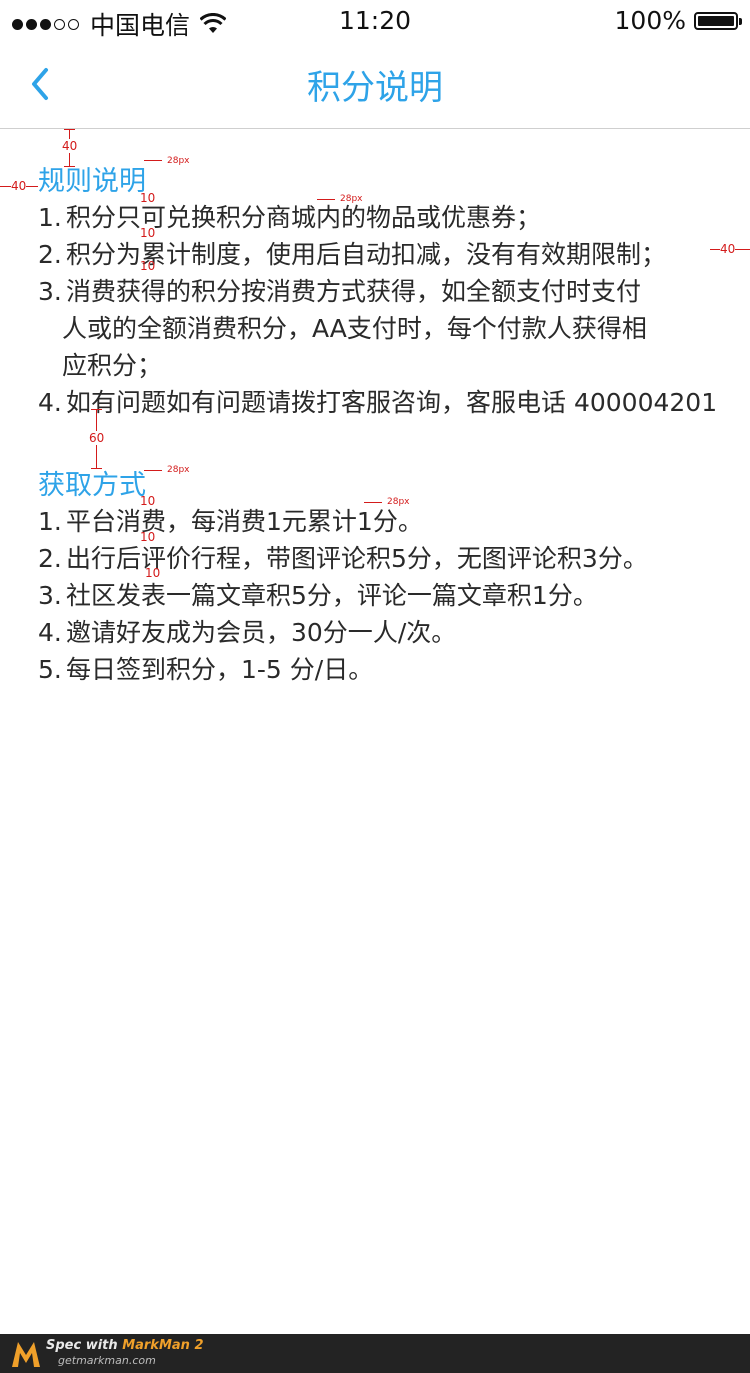 Image resolution: width=750 pixels, height=1373 pixels. Describe the element at coordinates (26, 1354) in the screenshot. I see `markman-logo-icon` at that location.